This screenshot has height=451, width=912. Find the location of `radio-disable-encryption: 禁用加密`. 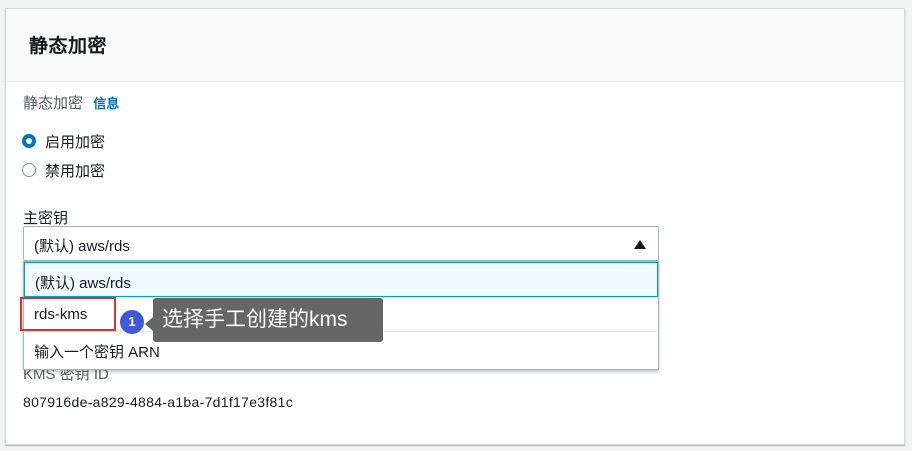

radio-disable-encryption: 禁用加密 is located at coordinates (63, 170).